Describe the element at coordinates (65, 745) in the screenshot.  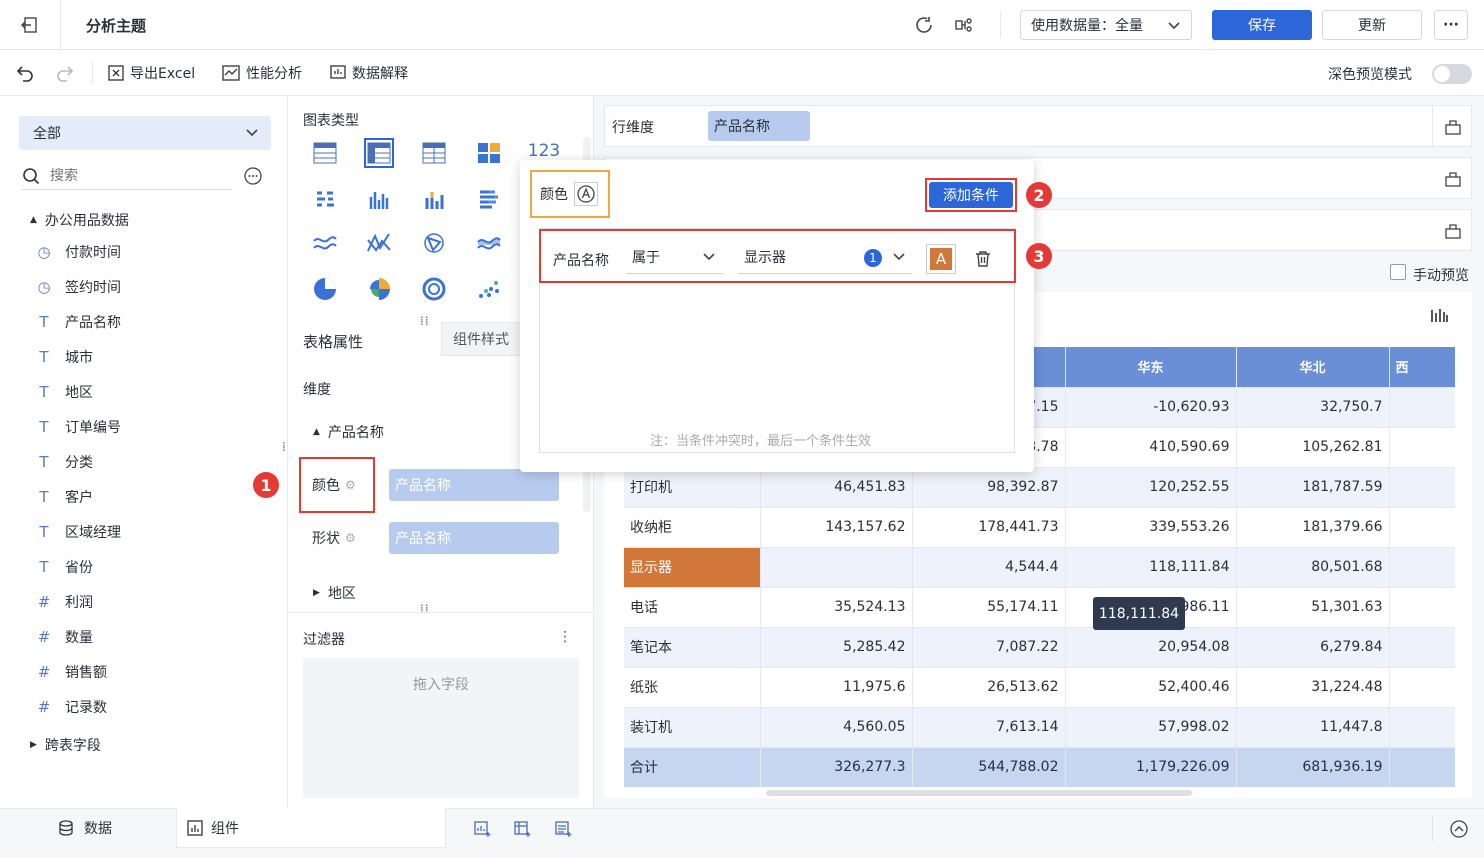
I see `cross-table-group: ▶ 跨表字段` at that location.